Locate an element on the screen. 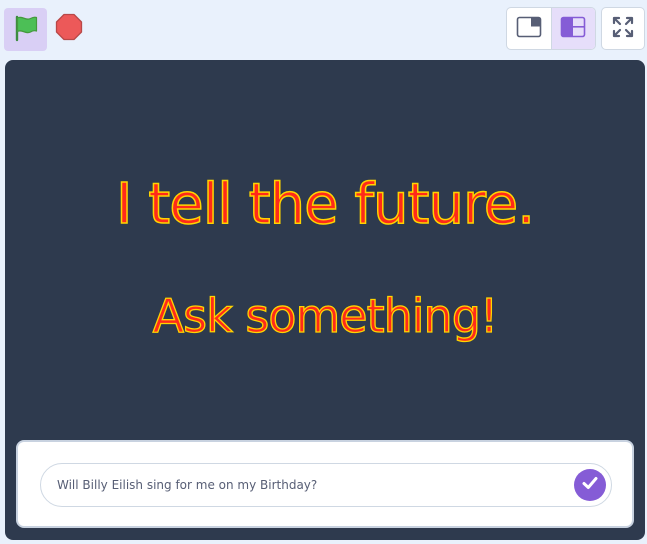 The image size is (647, 544). stage-text-line-2: Ask something! is located at coordinates (325, 315).